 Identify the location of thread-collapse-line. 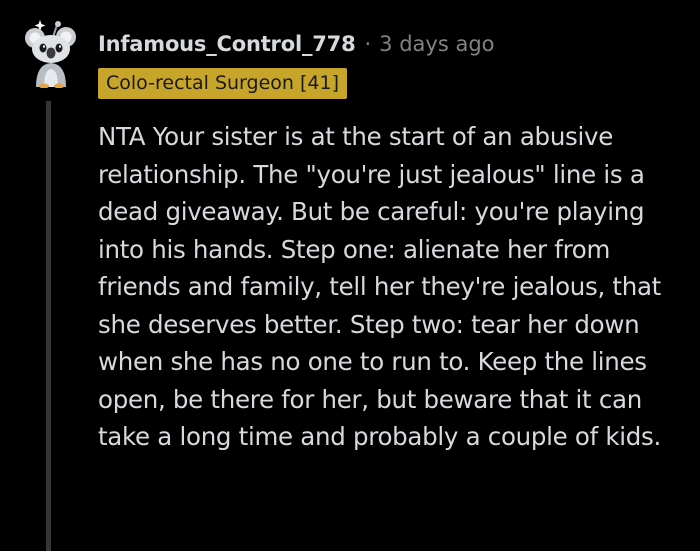
(48, 326).